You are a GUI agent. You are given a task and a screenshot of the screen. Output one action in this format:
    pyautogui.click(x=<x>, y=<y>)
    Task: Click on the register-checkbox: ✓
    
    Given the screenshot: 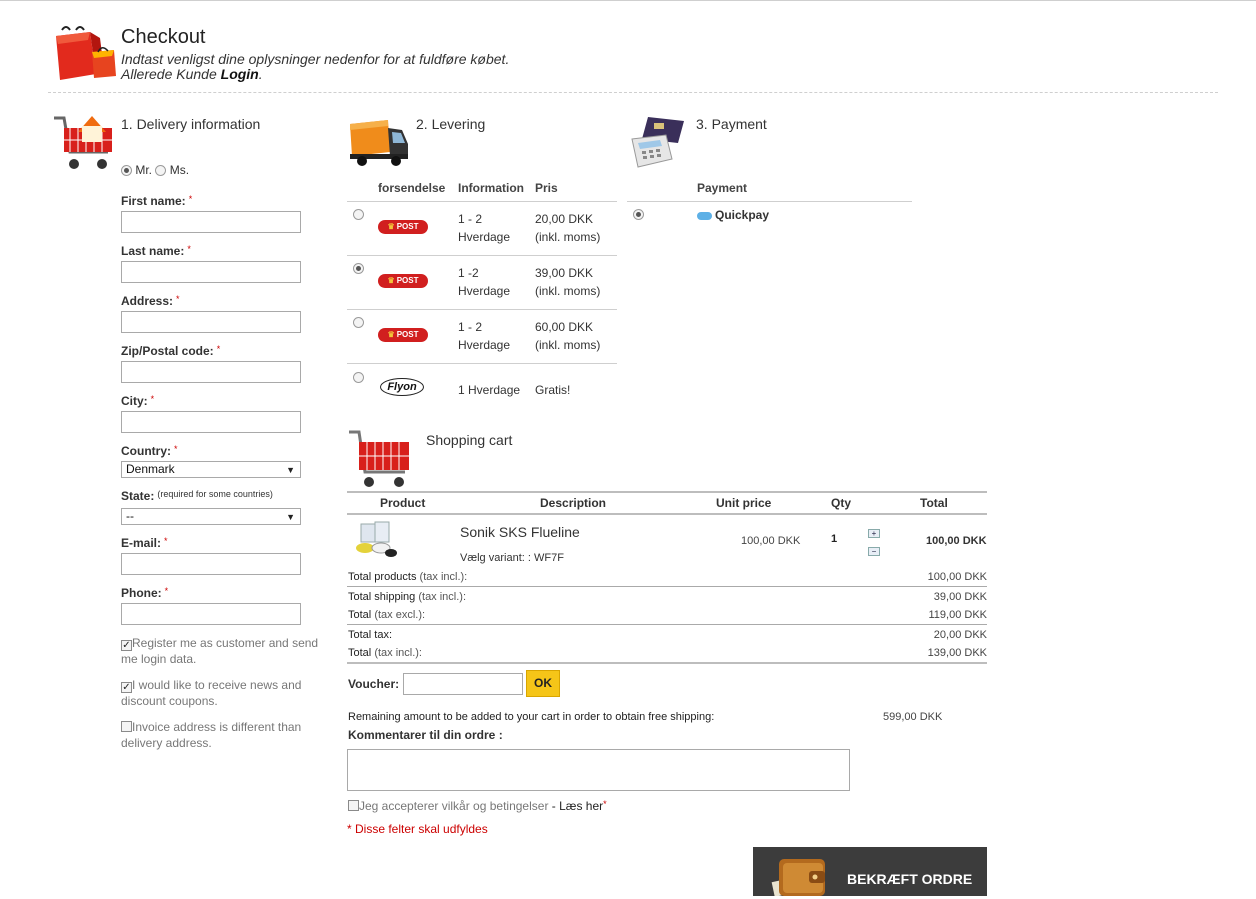 What is the action you would take?
    pyautogui.click(x=126, y=645)
    